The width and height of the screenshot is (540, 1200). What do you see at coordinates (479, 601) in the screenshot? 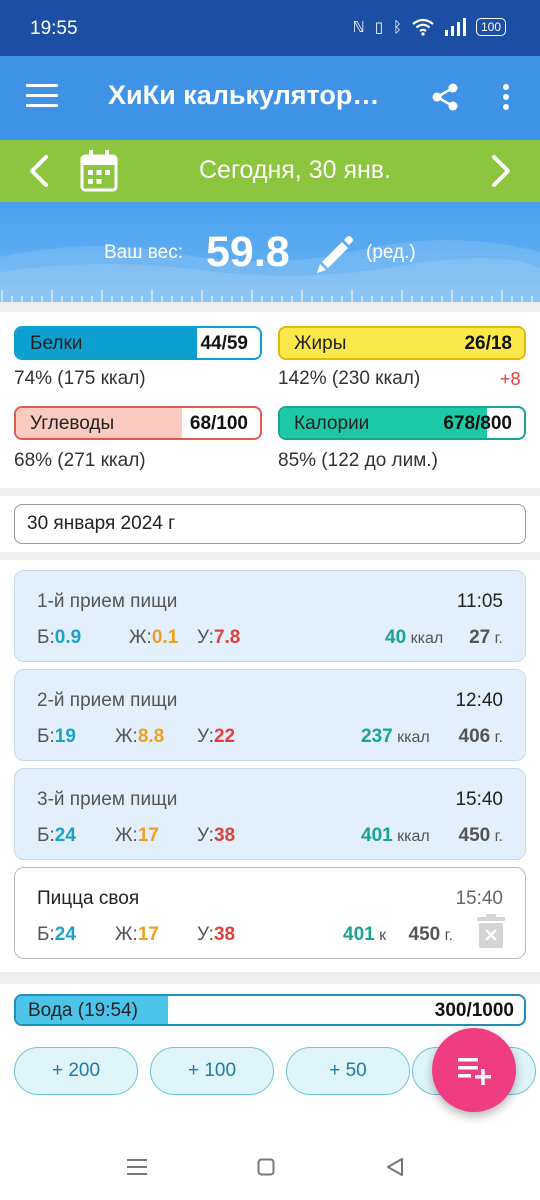
I see `meal-time: 11:05` at bounding box center [479, 601].